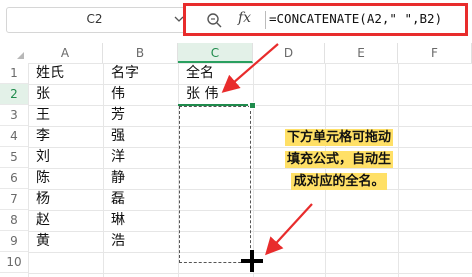 The height and width of the screenshot is (277, 472). What do you see at coordinates (289, 229) in the screenshot?
I see `arrow-to-fill-handle` at bounding box center [289, 229].